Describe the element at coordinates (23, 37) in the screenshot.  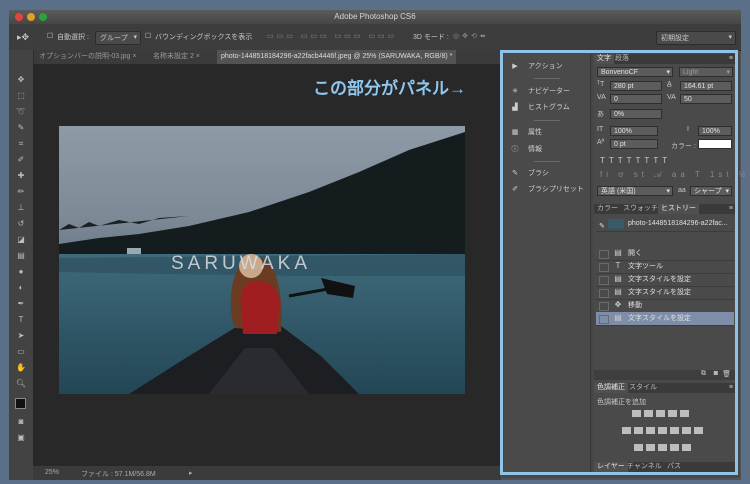
I see `move-tool-icon: ▸✥` at that location.